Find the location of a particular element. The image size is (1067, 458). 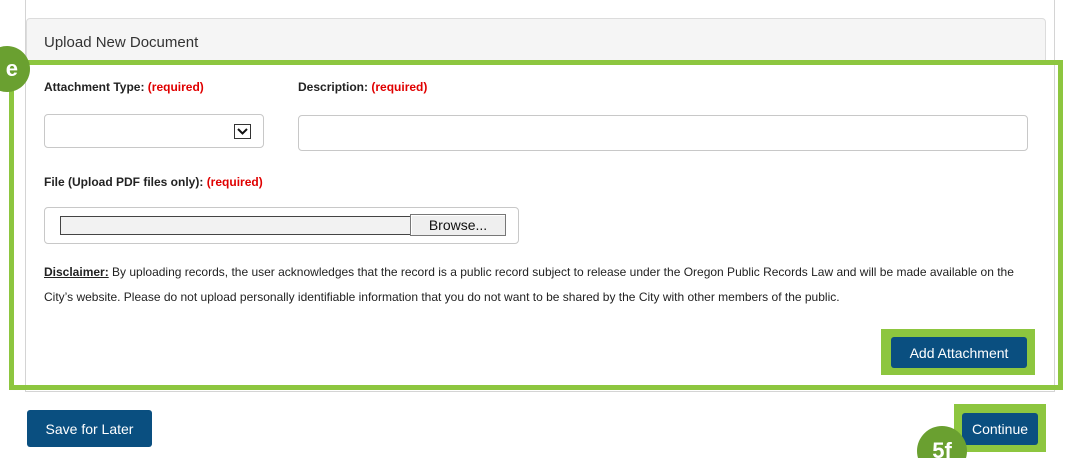

description-label: Description: (required) is located at coordinates (362, 87).